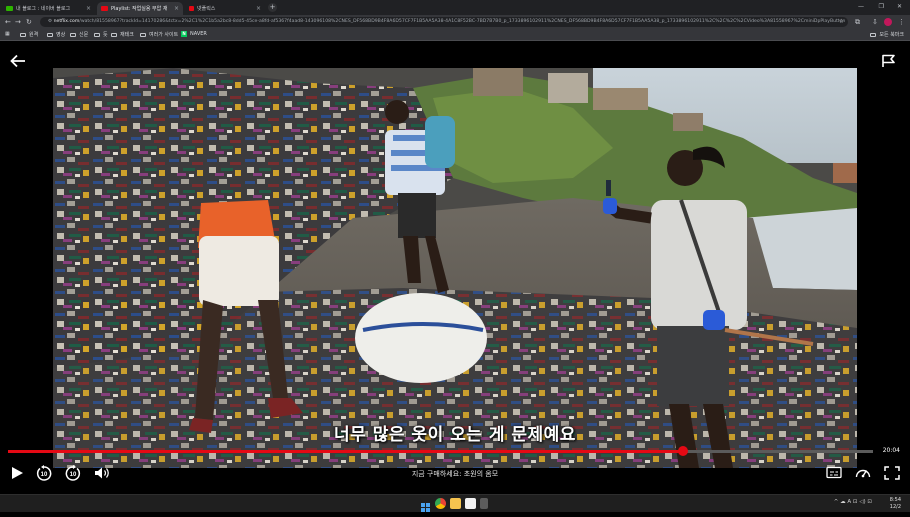  Describe the element at coordinates (899, 6) in the screenshot. I see `window-close-icon: ✕` at that location.